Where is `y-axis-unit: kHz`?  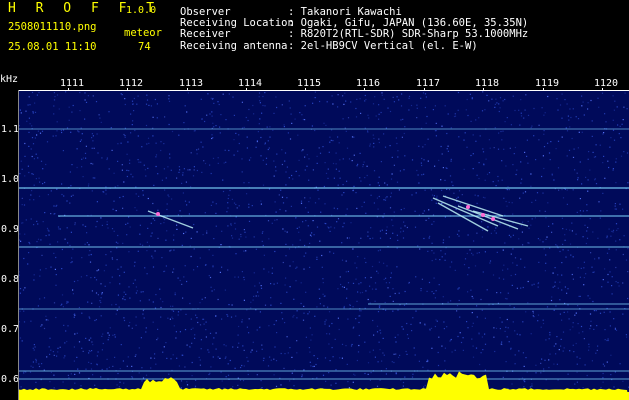 y-axis-unit: kHz is located at coordinates (9, 79).